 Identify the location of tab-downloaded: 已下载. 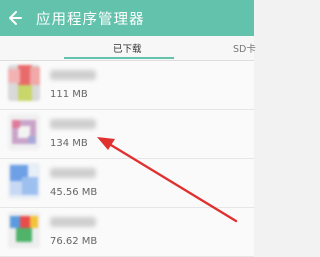
(127, 48).